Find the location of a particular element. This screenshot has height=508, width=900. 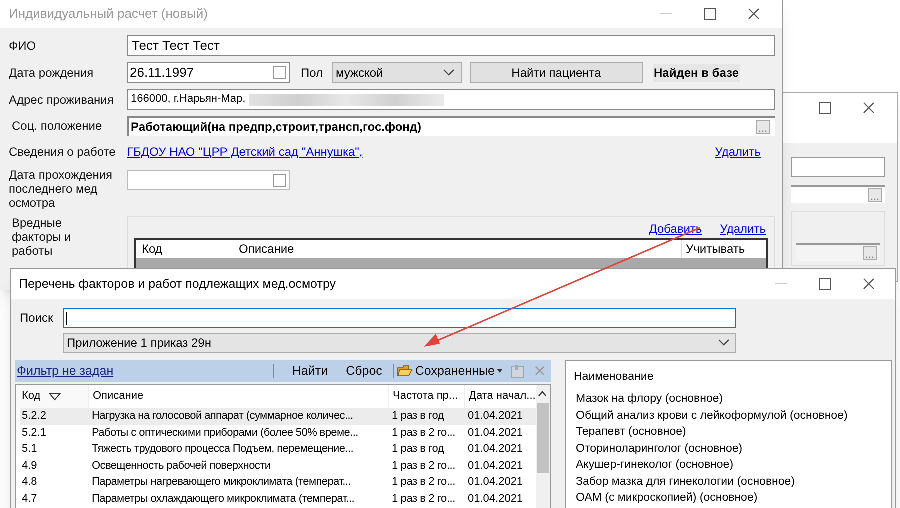

text-field: Тест Тест Тест is located at coordinates (451, 45).